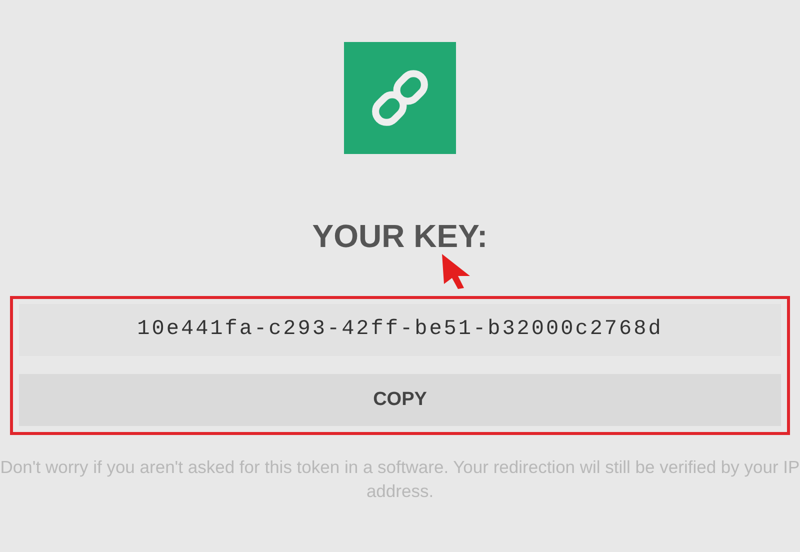 Image resolution: width=800 pixels, height=552 pixels. Describe the element at coordinates (400, 98) in the screenshot. I see `logo-icon` at that location.